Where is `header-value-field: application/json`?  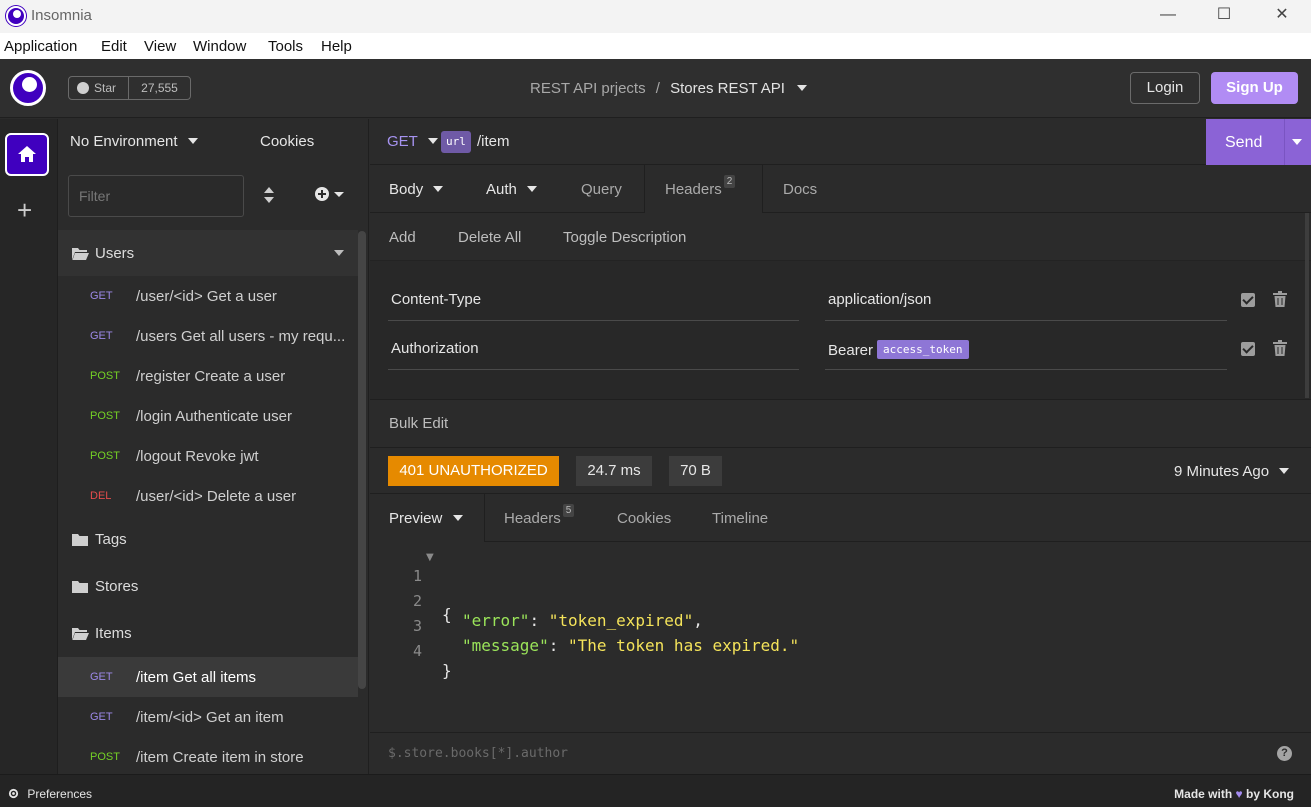
header-value-field: application/json is located at coordinates (1026, 301).